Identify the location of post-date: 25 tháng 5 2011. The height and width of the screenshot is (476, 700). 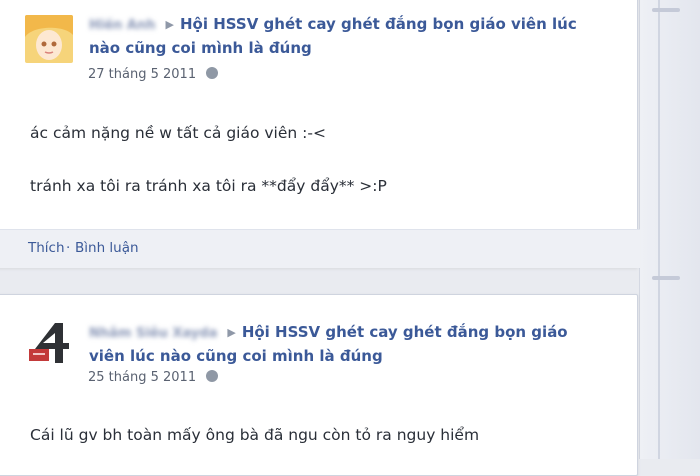
(153, 377).